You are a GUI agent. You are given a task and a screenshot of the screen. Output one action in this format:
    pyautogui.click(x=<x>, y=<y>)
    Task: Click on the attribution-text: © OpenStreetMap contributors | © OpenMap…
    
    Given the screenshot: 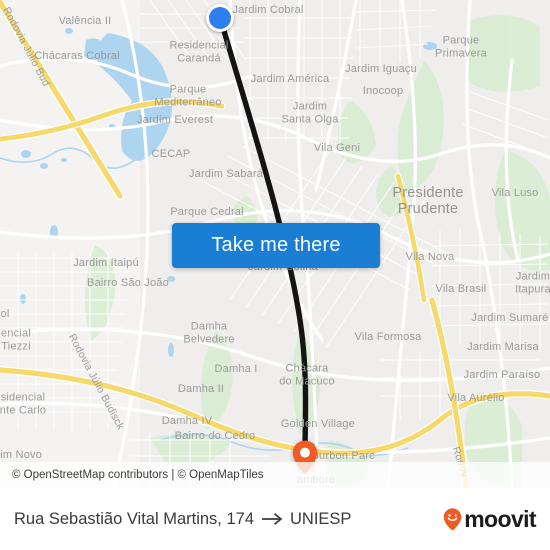 What is the action you would take?
    pyautogui.click(x=138, y=475)
    